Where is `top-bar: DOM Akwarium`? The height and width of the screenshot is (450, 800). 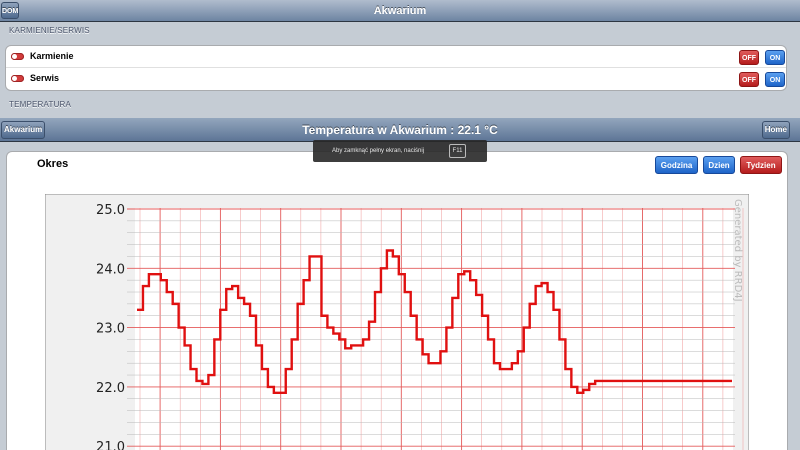
top-bar: DOM Akwarium is located at coordinates (400, 11).